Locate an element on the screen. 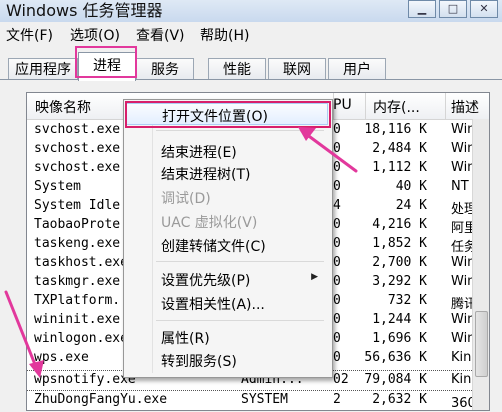 Image resolution: width=502 pixels, height=412 pixels. window-controls: ▁ □ ✕ is located at coordinates (451, 9).